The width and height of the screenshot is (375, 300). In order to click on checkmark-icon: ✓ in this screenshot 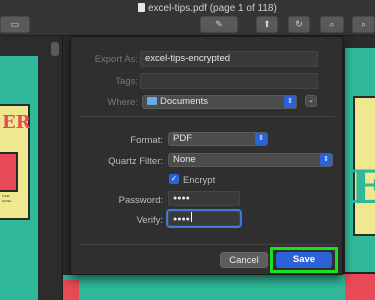, I will do `click(174, 178)`.